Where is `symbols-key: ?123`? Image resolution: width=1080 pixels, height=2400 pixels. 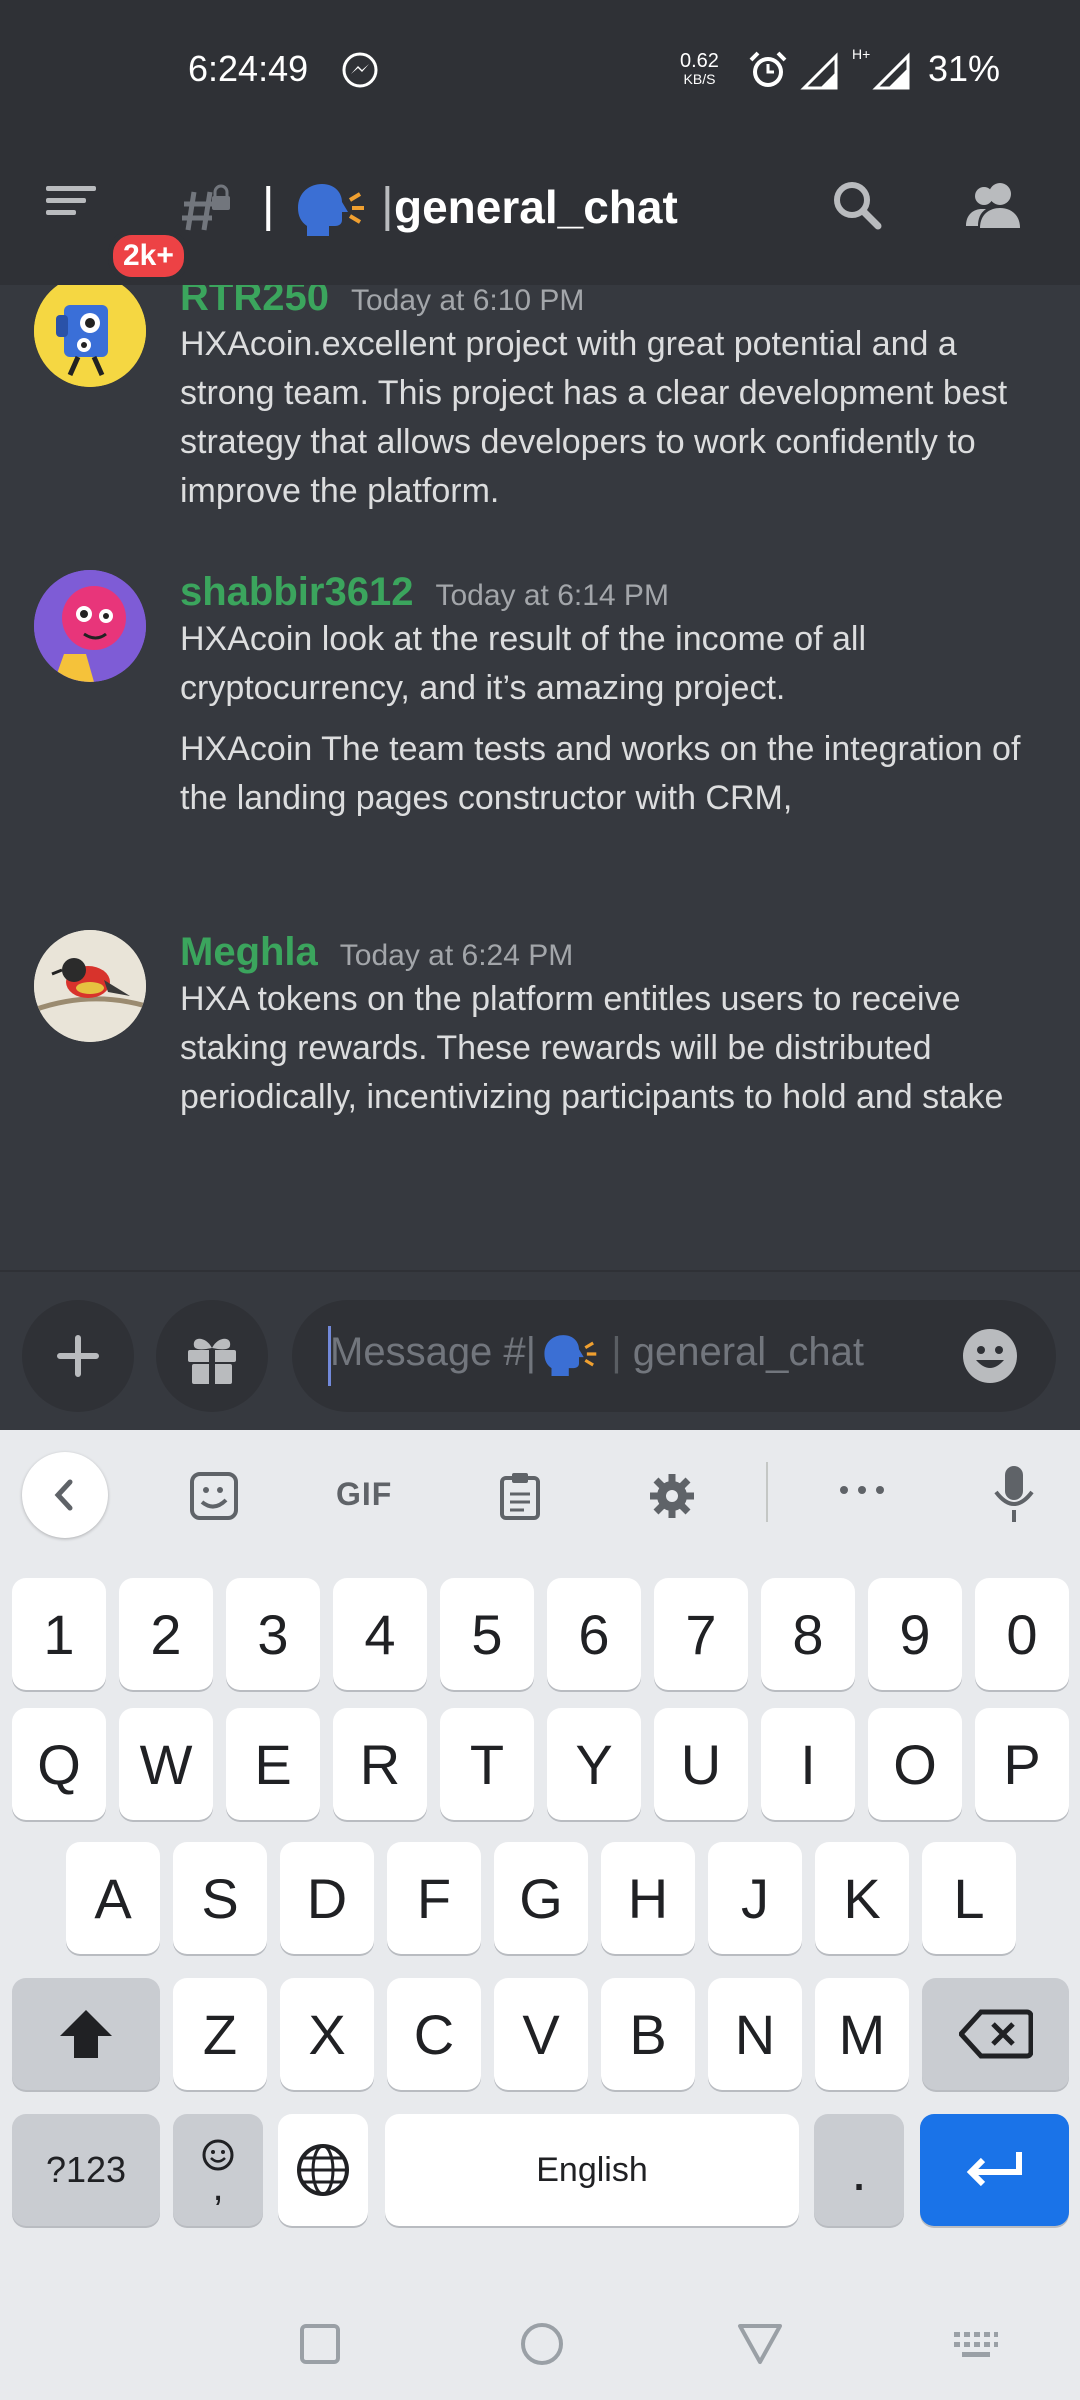
symbols-key: ?123 is located at coordinates (86, 2170).